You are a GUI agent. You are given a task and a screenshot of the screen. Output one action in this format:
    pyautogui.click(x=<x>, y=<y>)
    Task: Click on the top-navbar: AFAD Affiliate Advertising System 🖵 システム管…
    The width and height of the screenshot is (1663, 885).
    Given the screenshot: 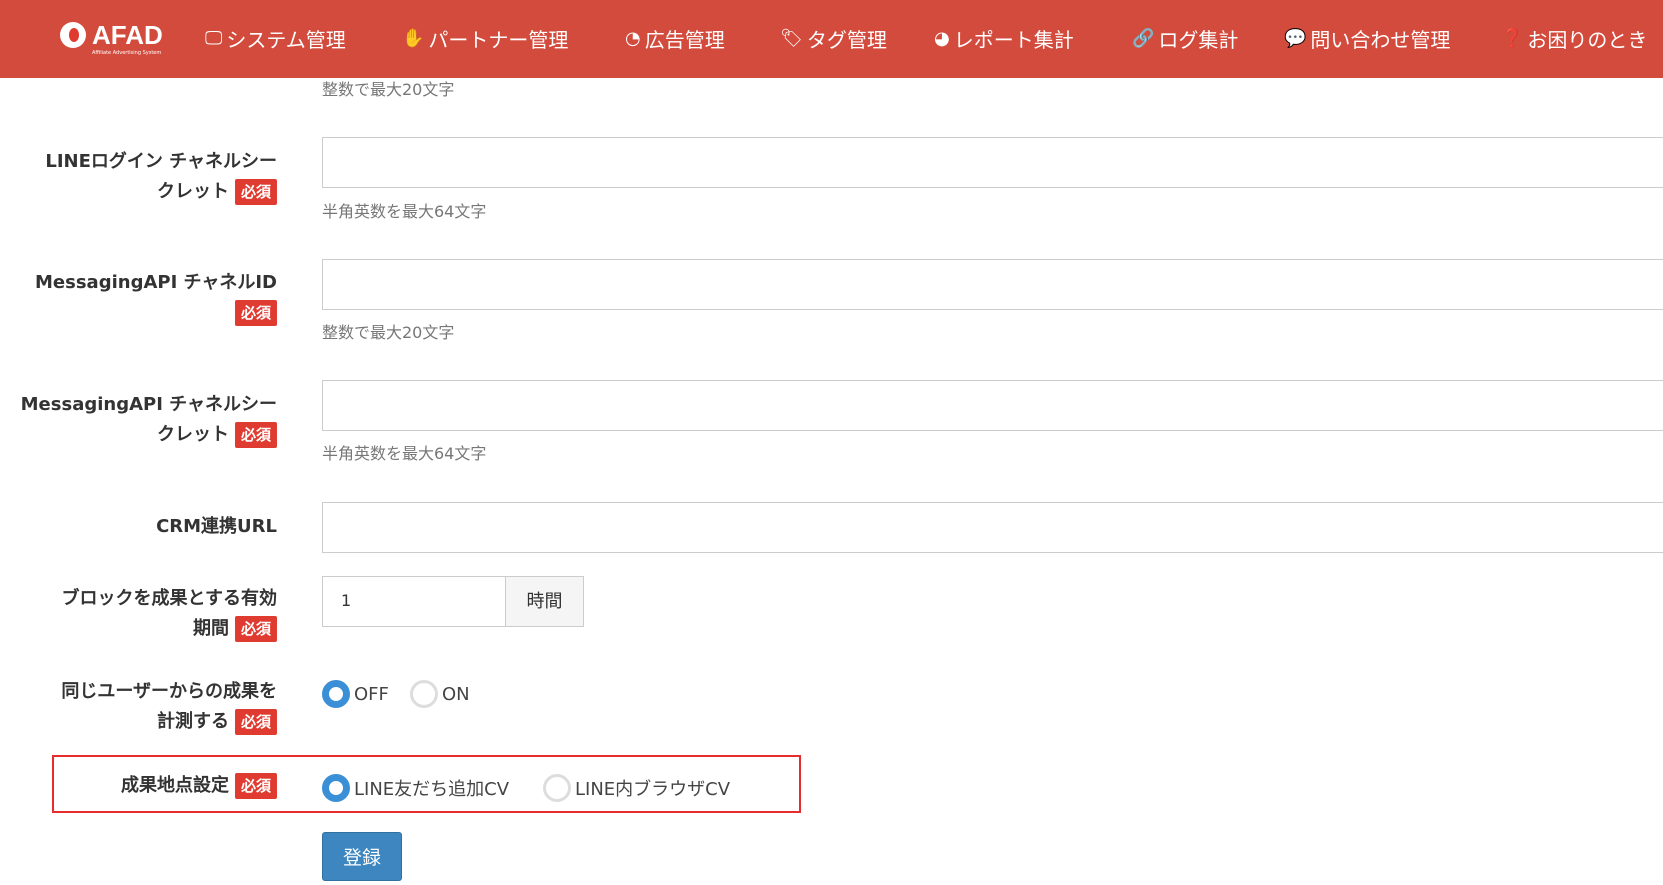 What is the action you would take?
    pyautogui.click(x=831, y=39)
    